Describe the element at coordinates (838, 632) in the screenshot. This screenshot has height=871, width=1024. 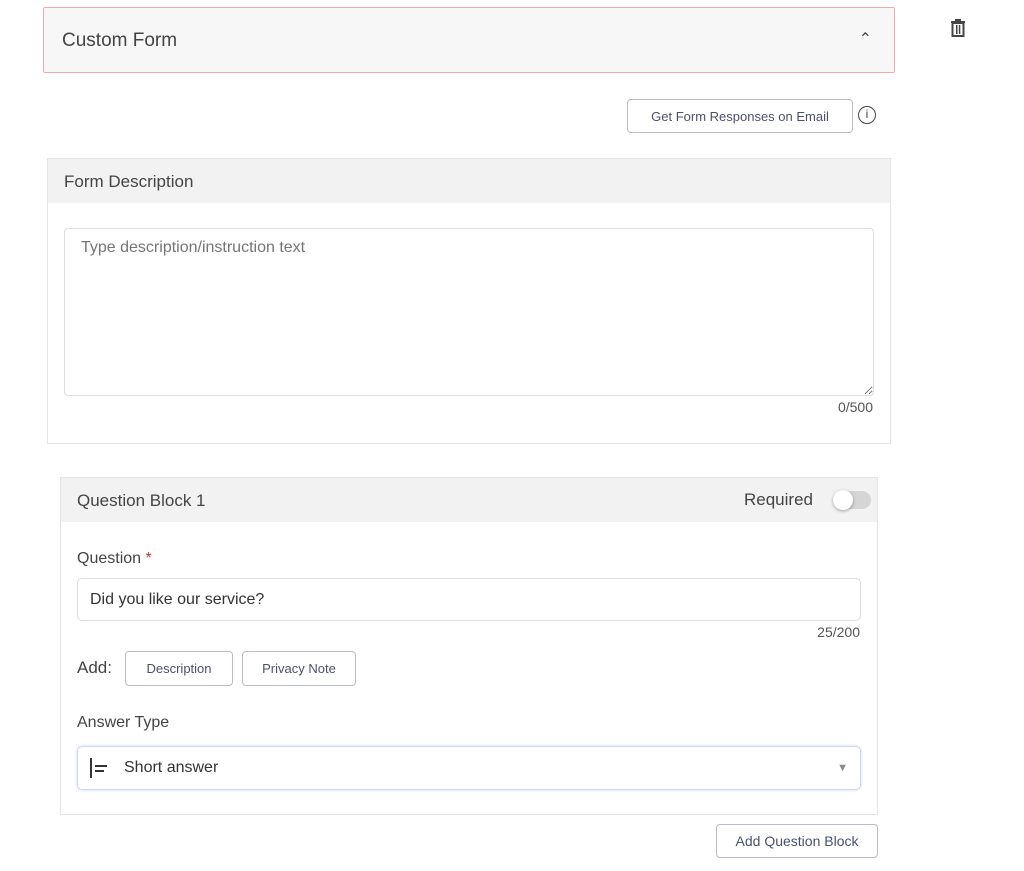
I see `question-counter: 25/200` at that location.